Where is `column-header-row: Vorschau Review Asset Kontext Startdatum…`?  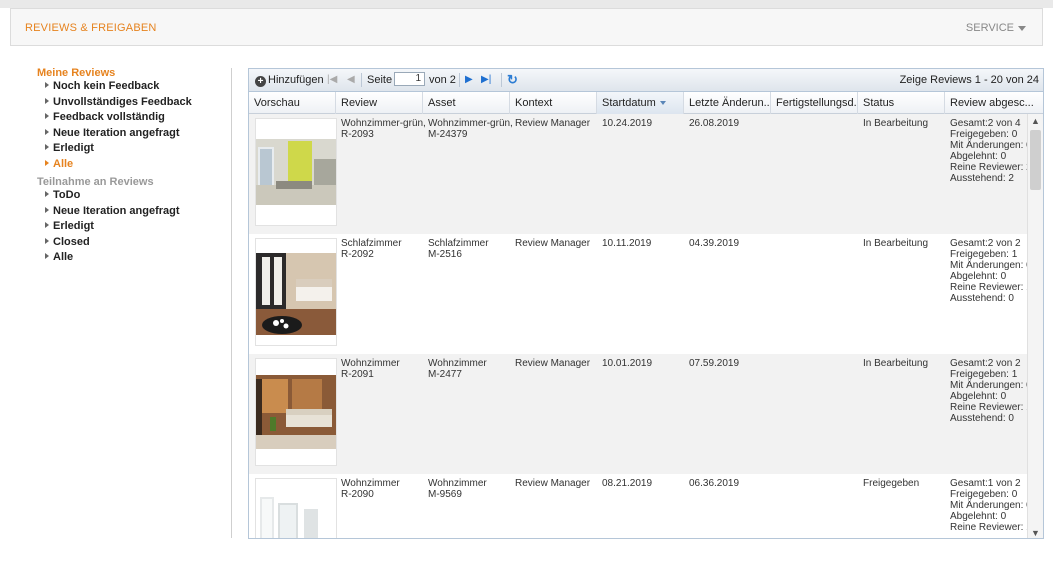
column-header-row: Vorschau Review Asset Kontext Startdatum… is located at coordinates (646, 103).